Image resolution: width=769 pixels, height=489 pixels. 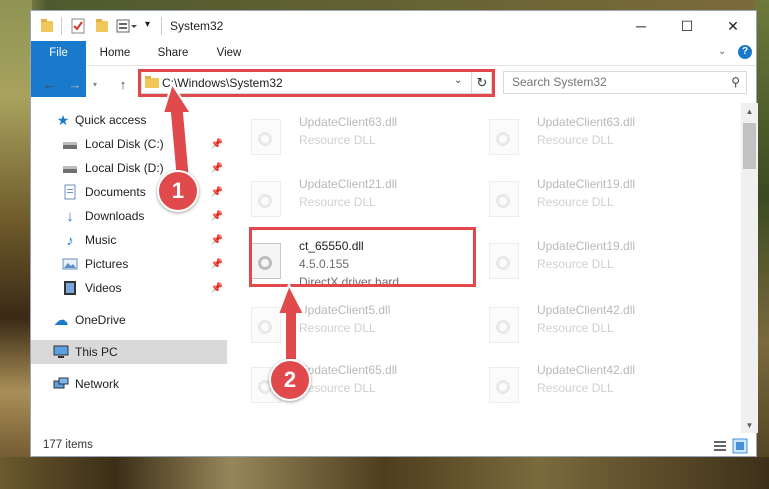 I want to click on annotation-layer, so click(x=233, y=221).